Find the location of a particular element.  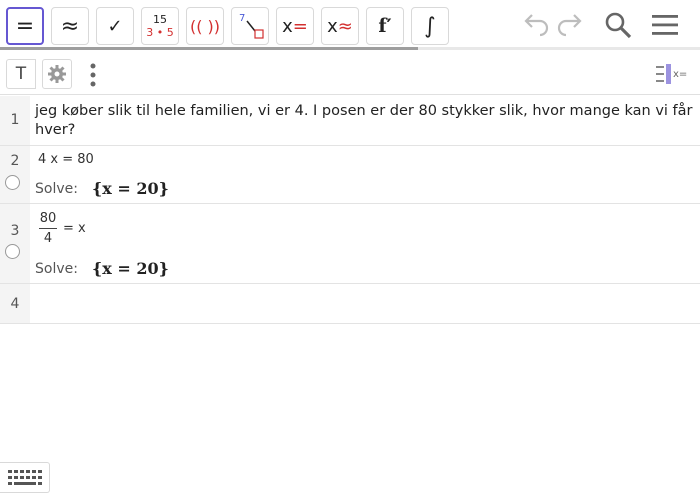

expand-label: (( )) is located at coordinates (205, 26).